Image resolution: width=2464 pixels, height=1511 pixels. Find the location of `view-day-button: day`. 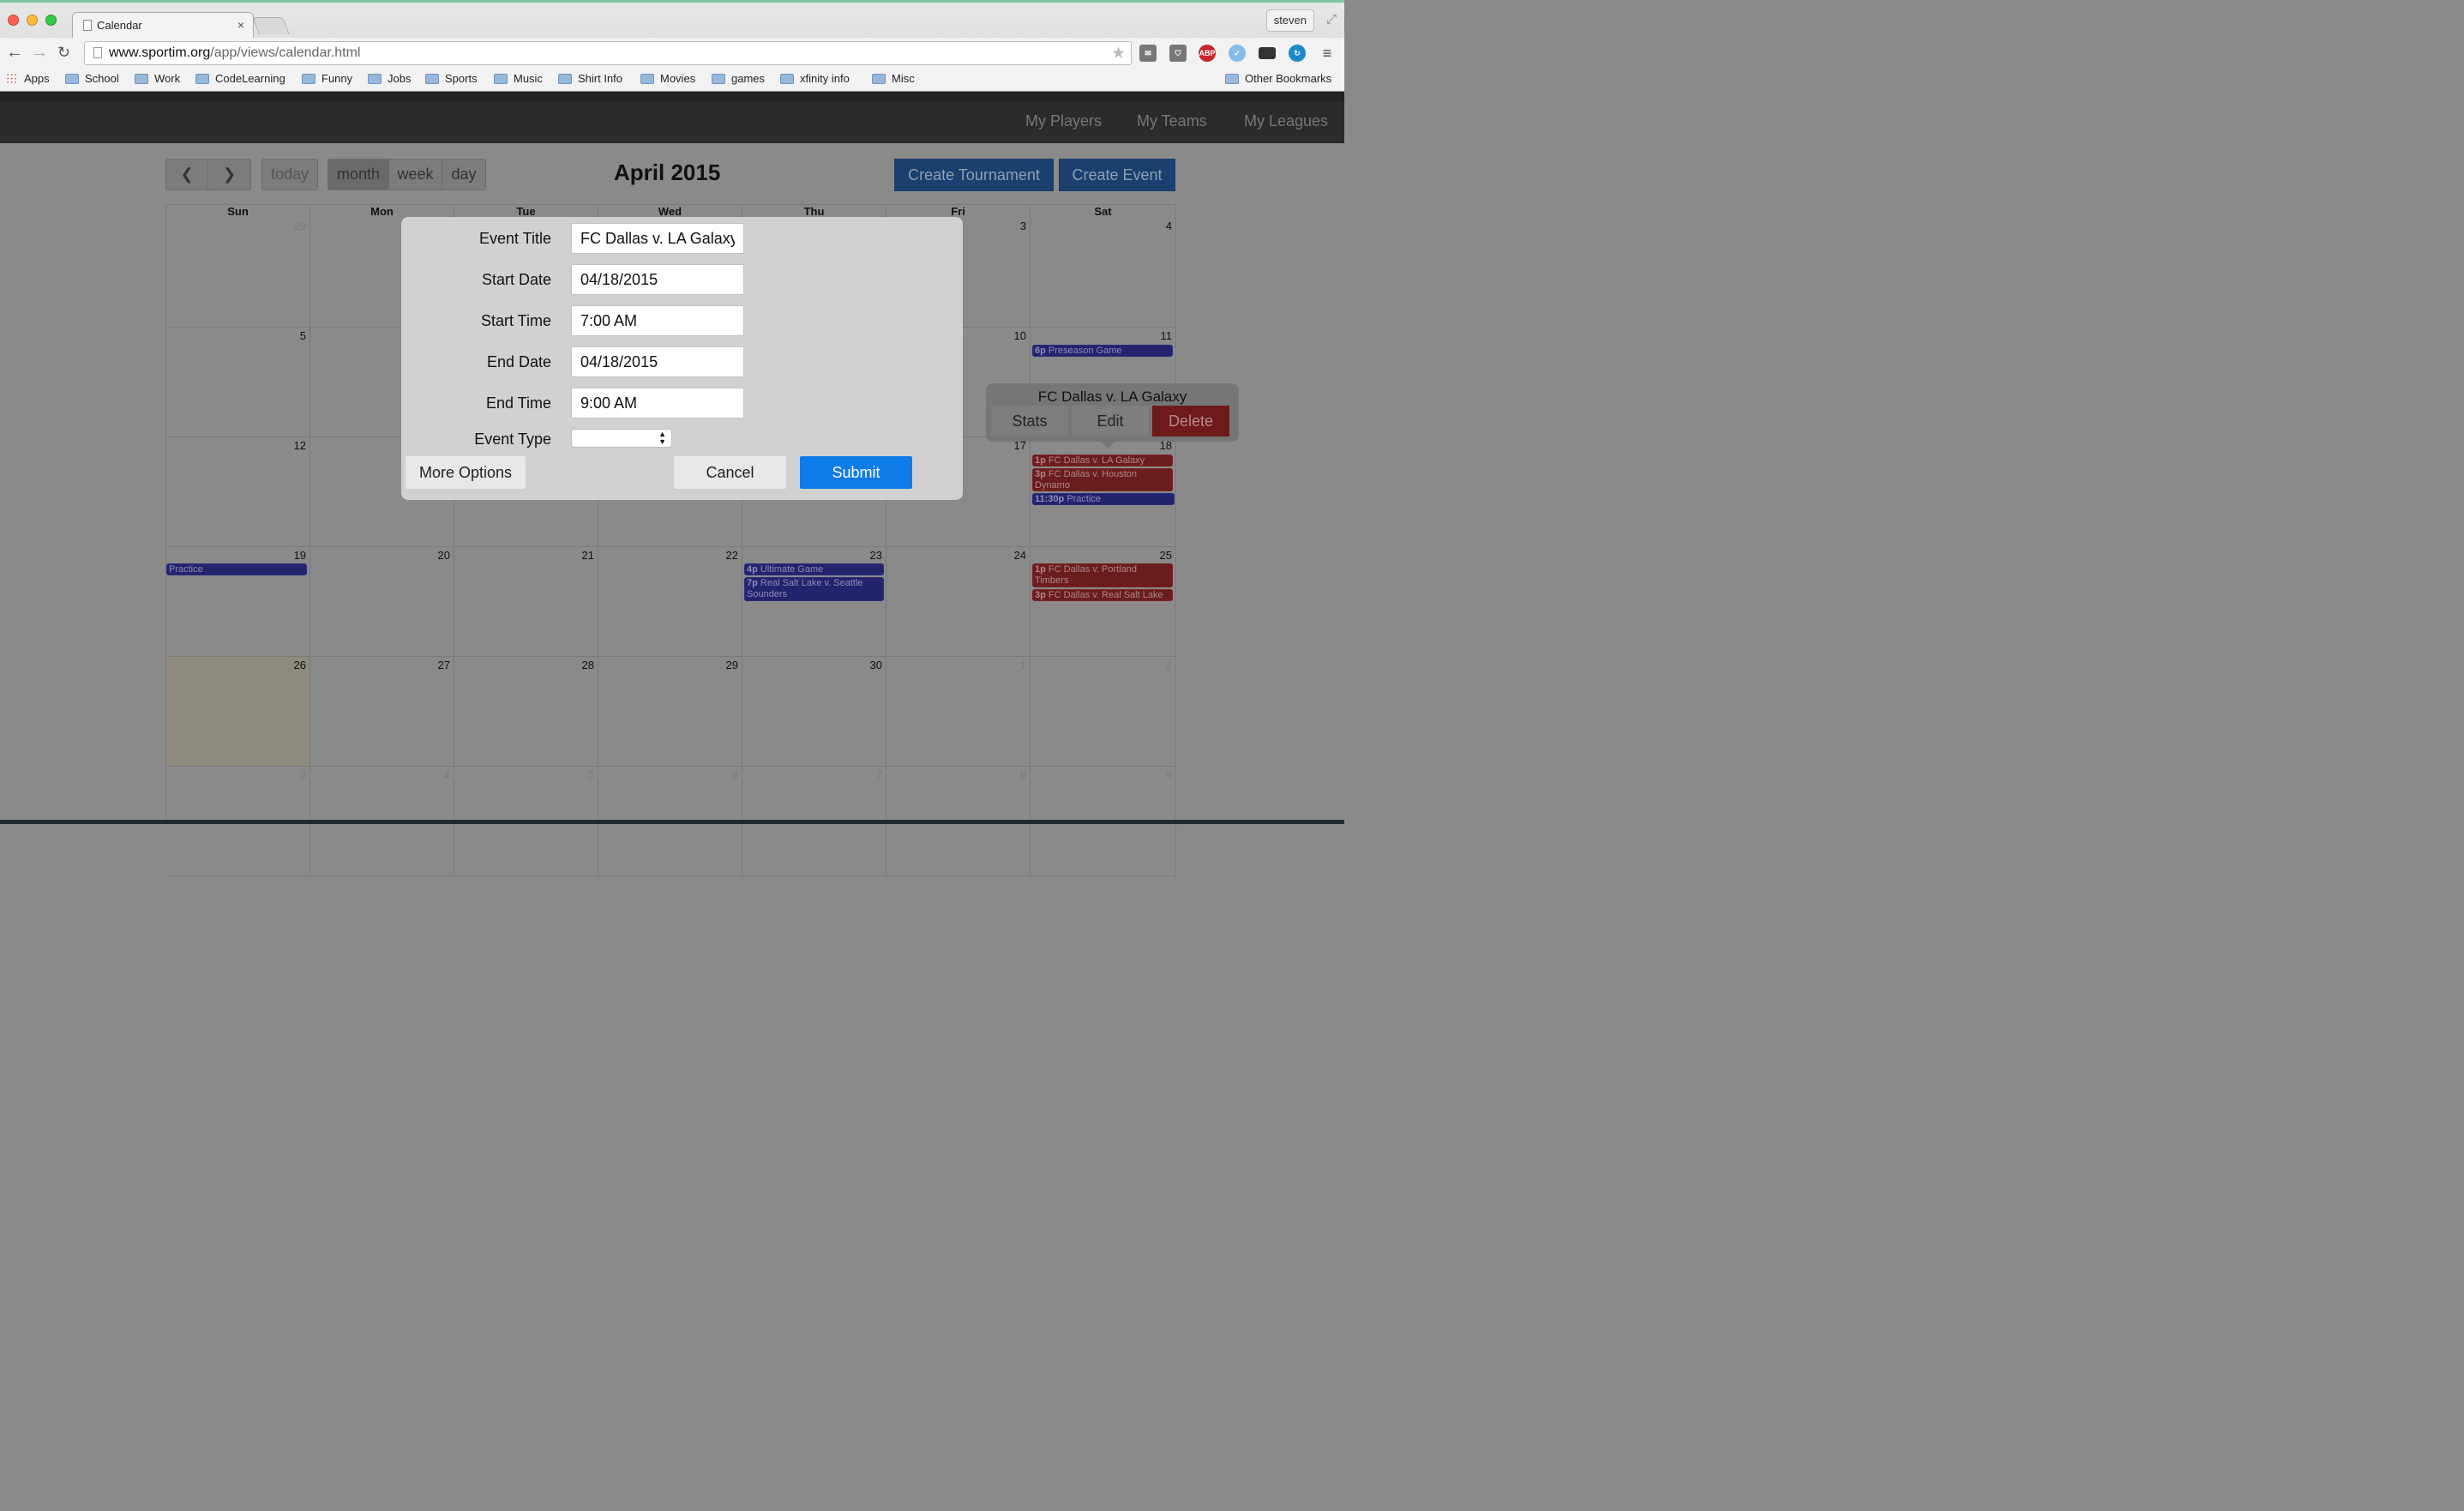

view-day-button: day is located at coordinates (464, 174).